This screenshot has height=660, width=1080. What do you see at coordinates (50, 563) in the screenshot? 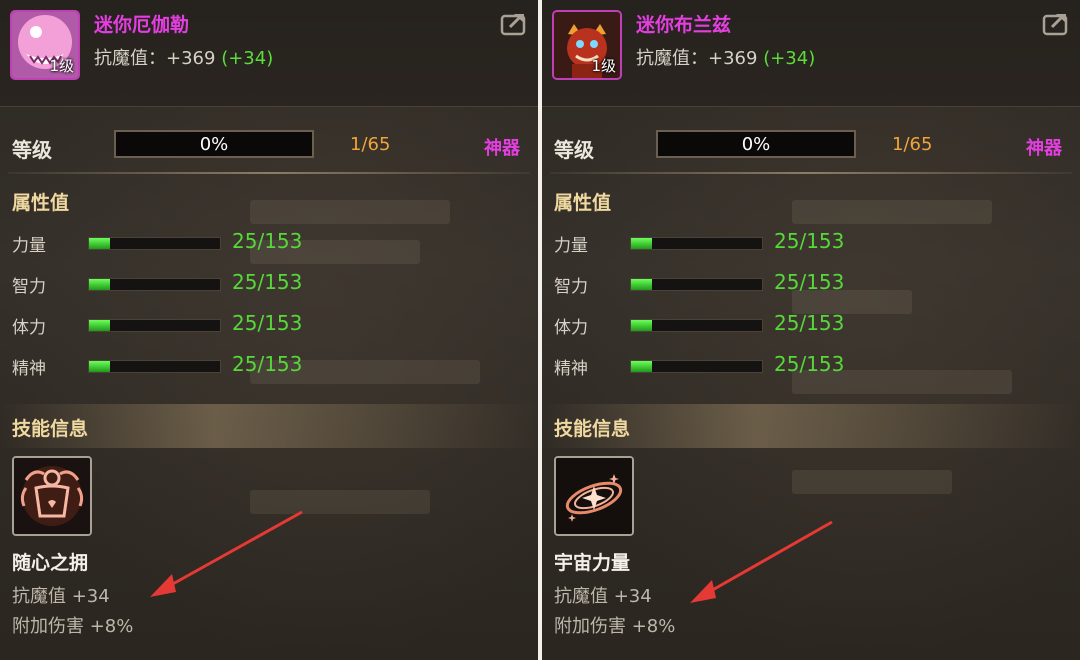
I see `skill-name: 随心之拥` at bounding box center [50, 563].